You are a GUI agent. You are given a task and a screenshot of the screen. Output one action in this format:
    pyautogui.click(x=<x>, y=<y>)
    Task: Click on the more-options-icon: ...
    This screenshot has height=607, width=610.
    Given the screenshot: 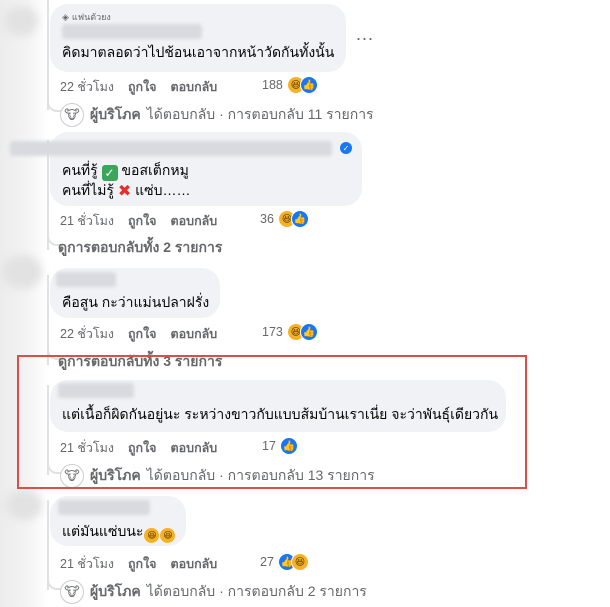 What is the action you would take?
    pyautogui.click(x=365, y=34)
    